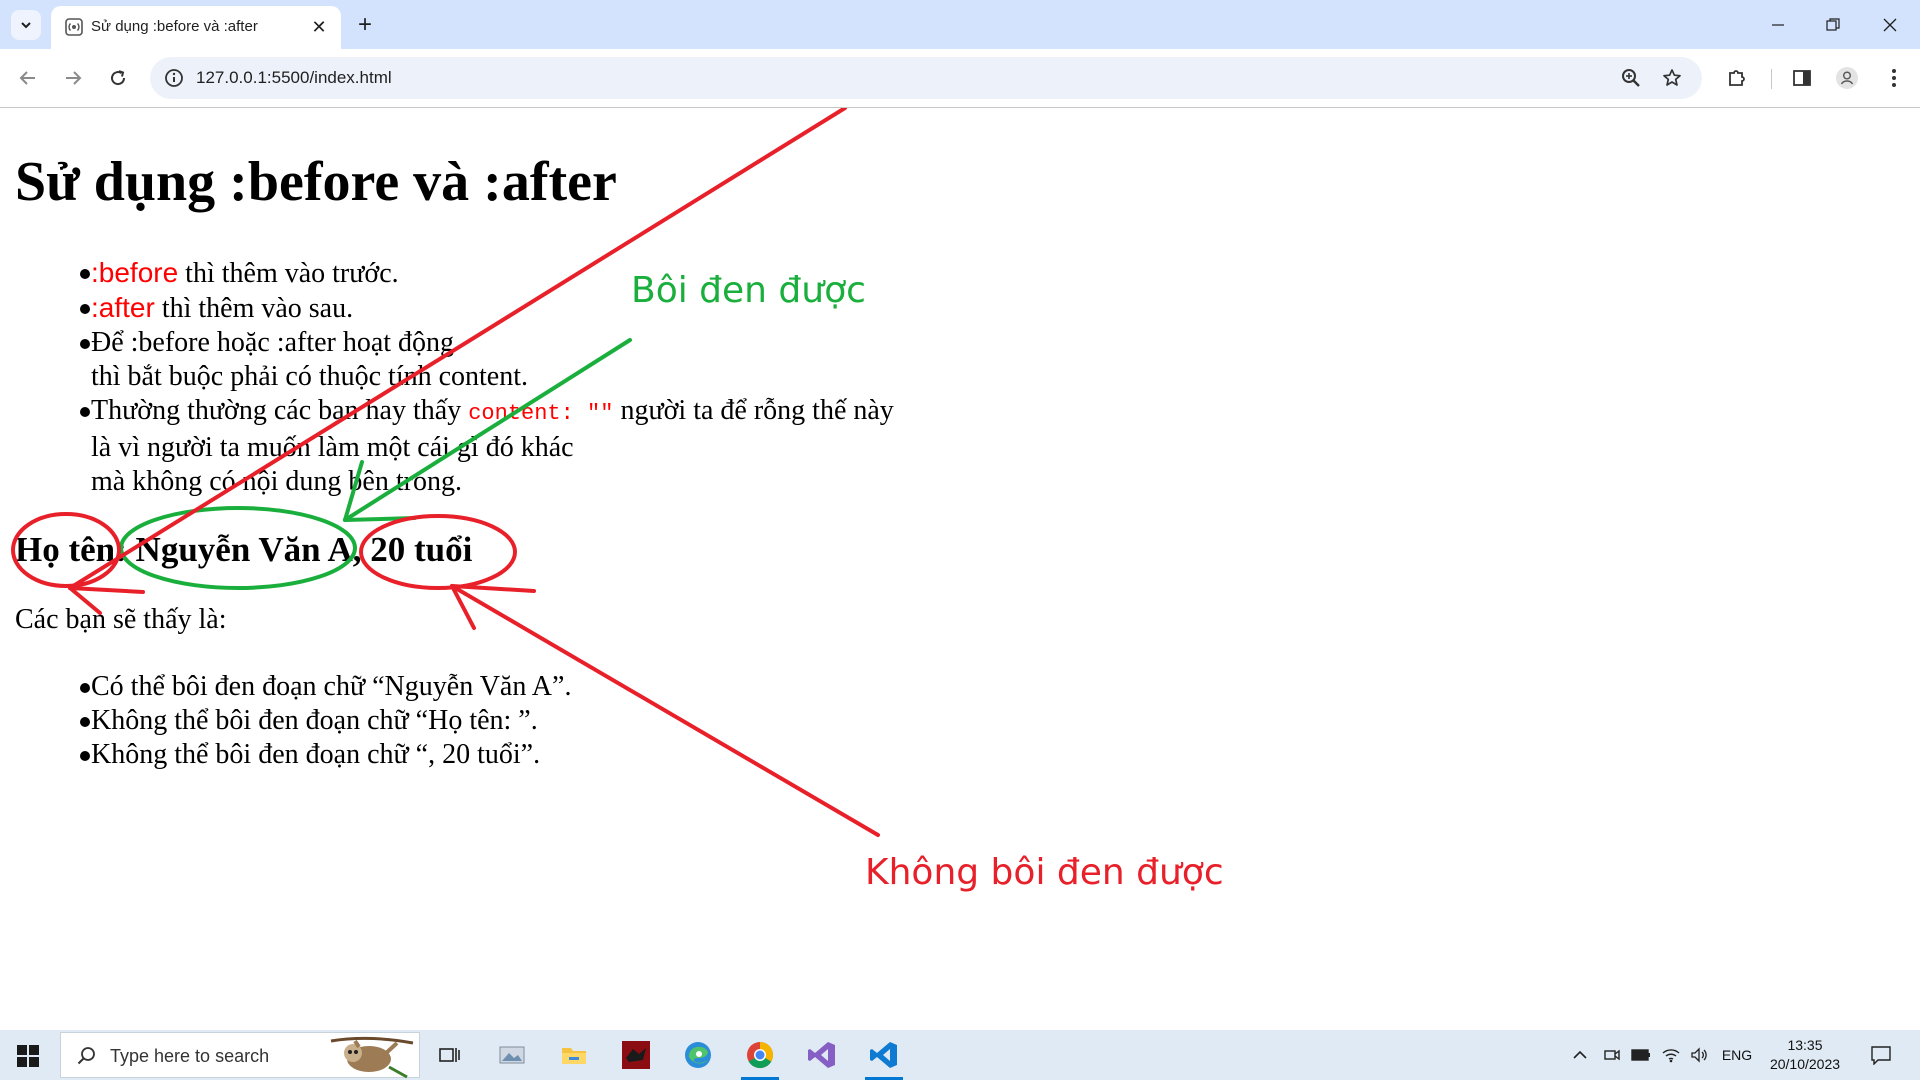 Image resolution: width=1920 pixels, height=1080 pixels. I want to click on more-menu-icon, so click(1894, 78).